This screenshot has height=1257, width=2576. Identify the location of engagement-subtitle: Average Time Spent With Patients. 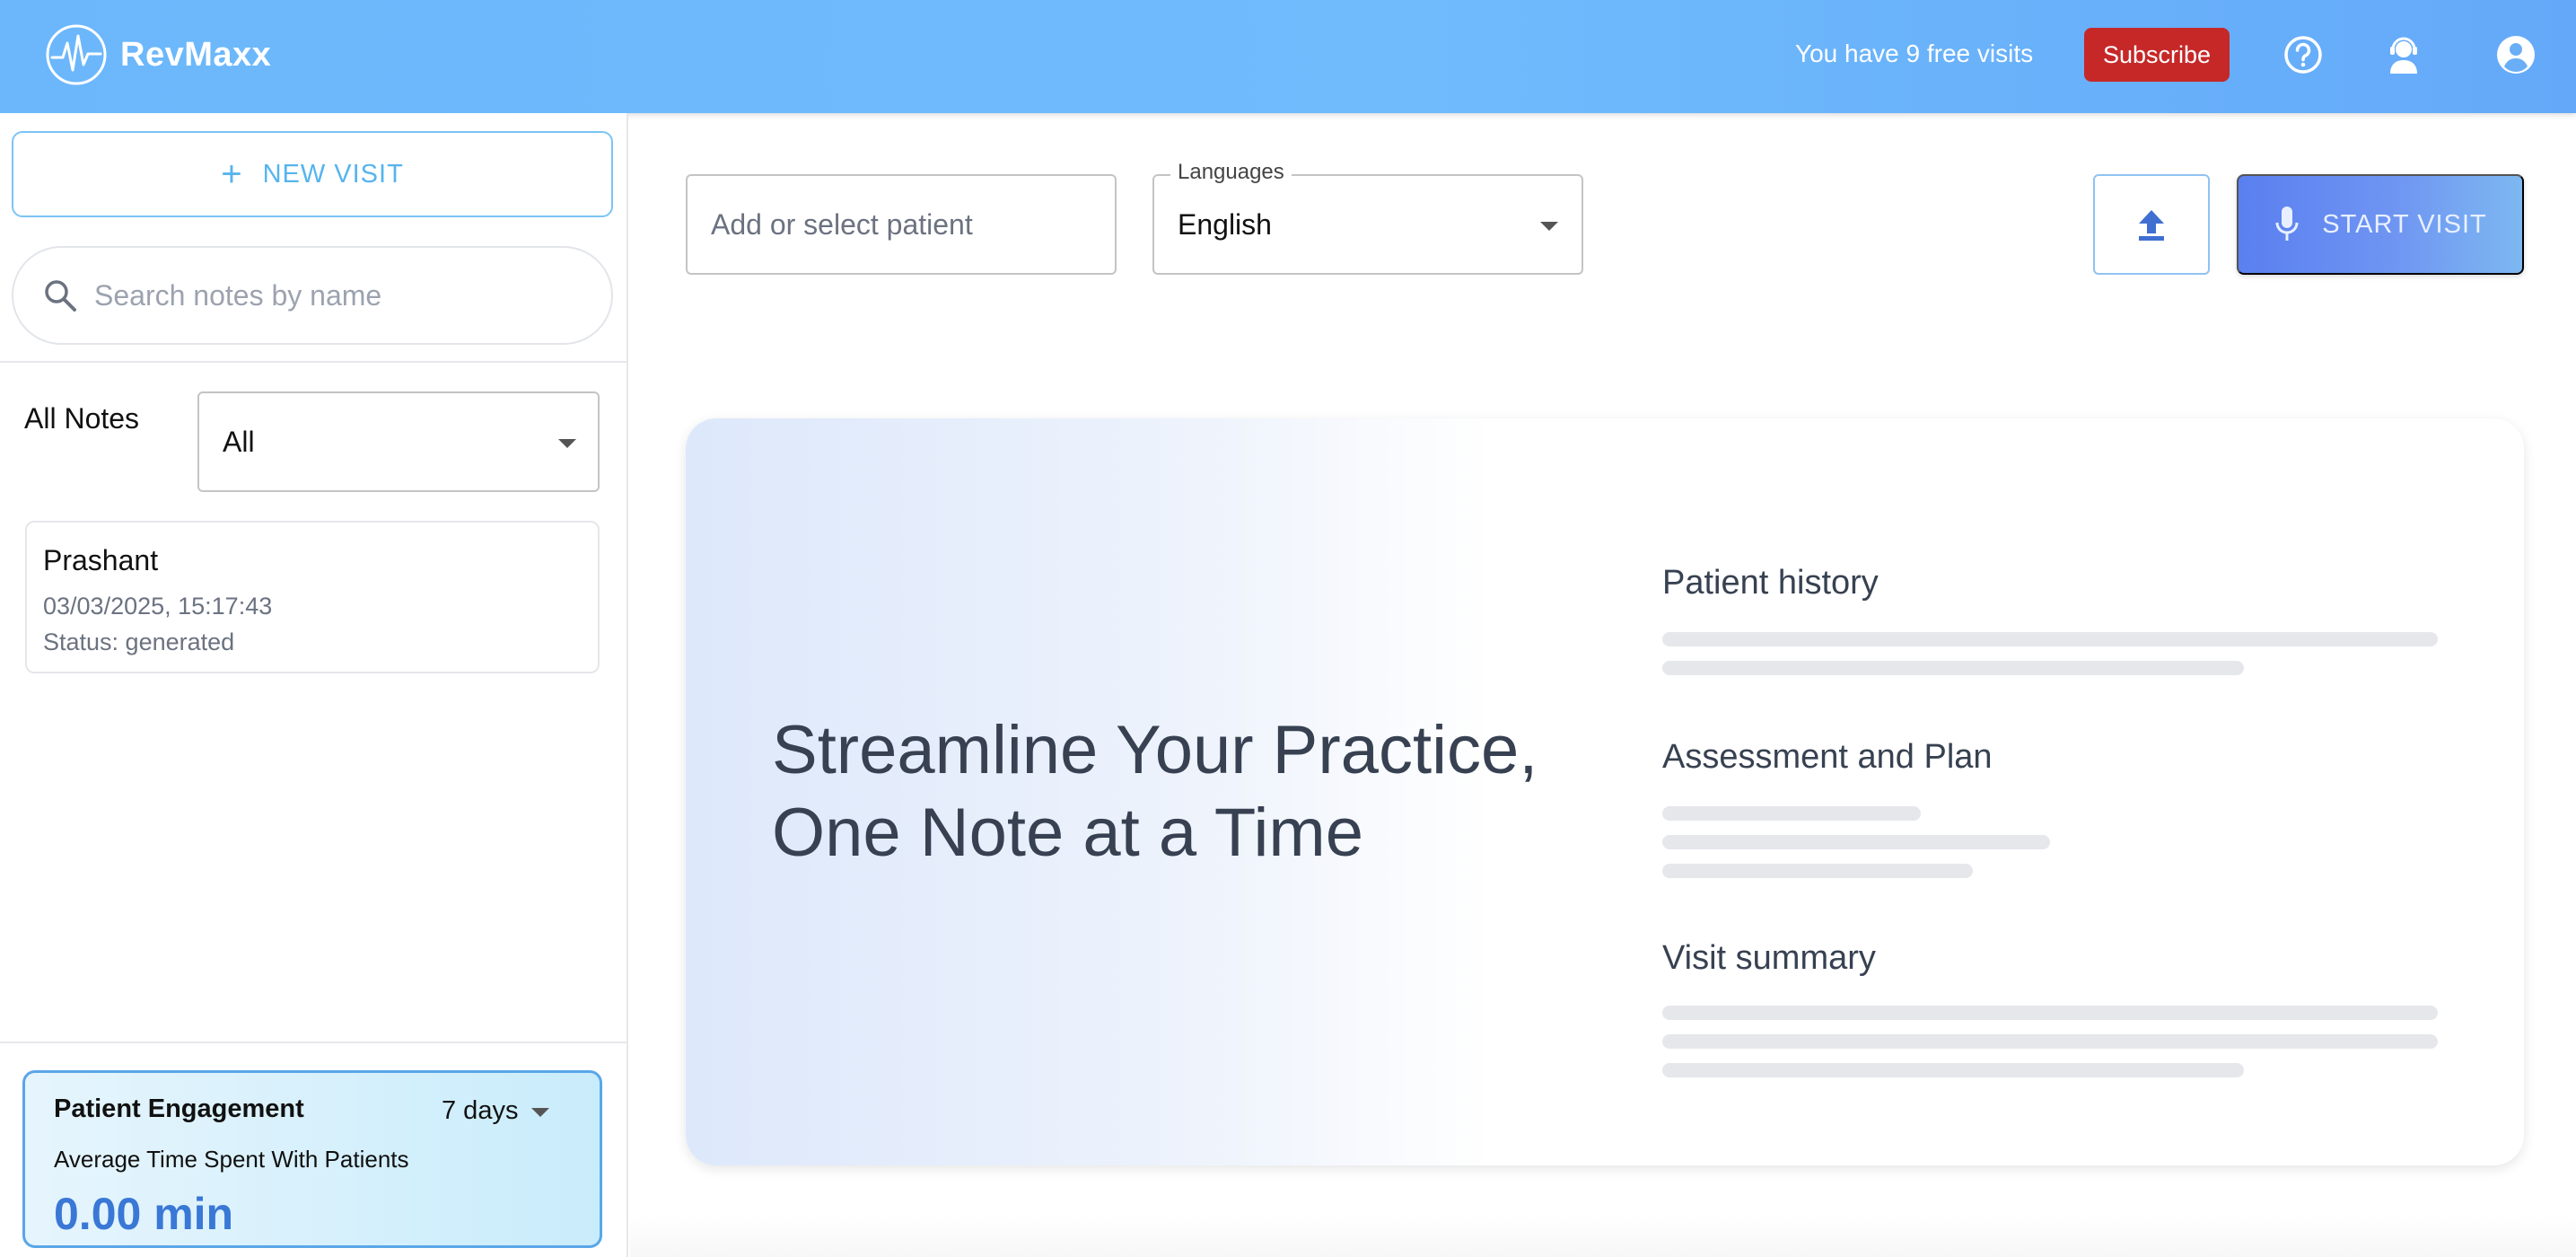
(231, 1159).